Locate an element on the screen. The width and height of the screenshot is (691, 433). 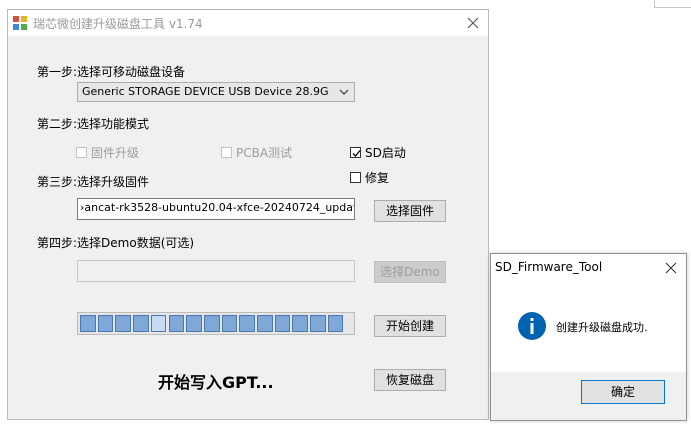
mode-sd-boot-label: SD启动 is located at coordinates (385, 153).